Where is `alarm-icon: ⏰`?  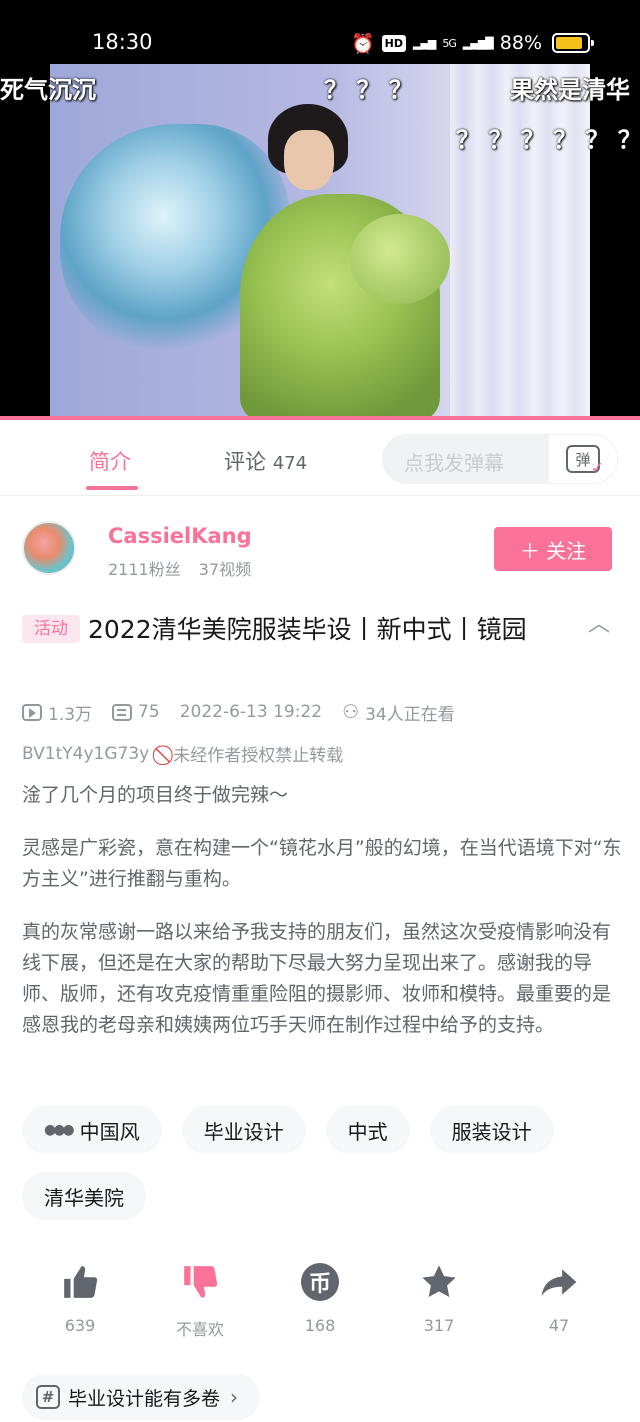 alarm-icon: ⏰ is located at coordinates (362, 43).